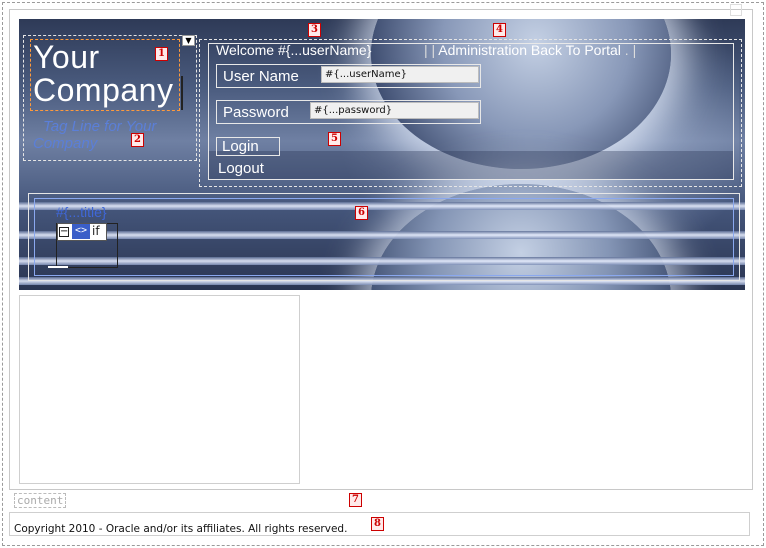 This screenshot has height=548, width=766. I want to click on region-badge-5: 5, so click(334, 139).